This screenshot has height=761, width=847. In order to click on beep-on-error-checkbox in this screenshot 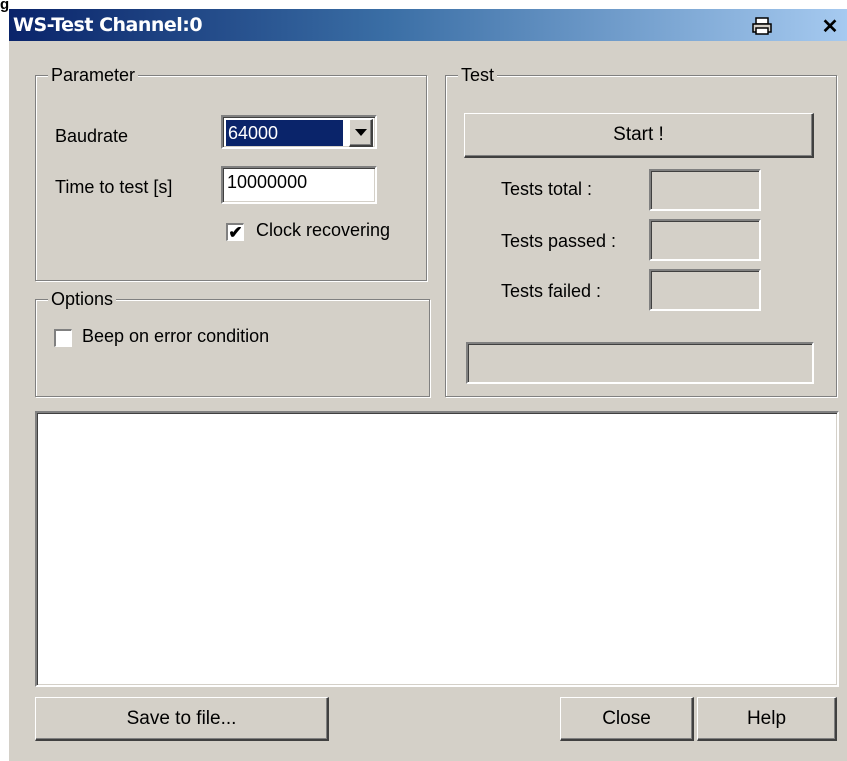, I will do `click(63, 338)`.